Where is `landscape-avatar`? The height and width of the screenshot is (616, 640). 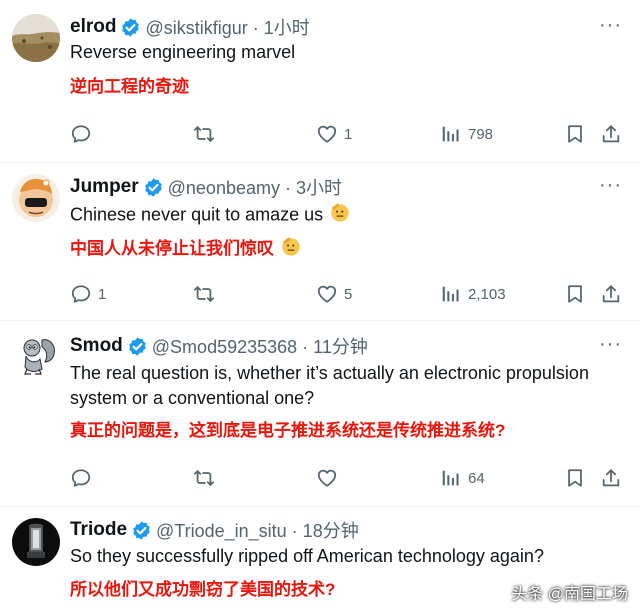
landscape-avatar is located at coordinates (36, 38).